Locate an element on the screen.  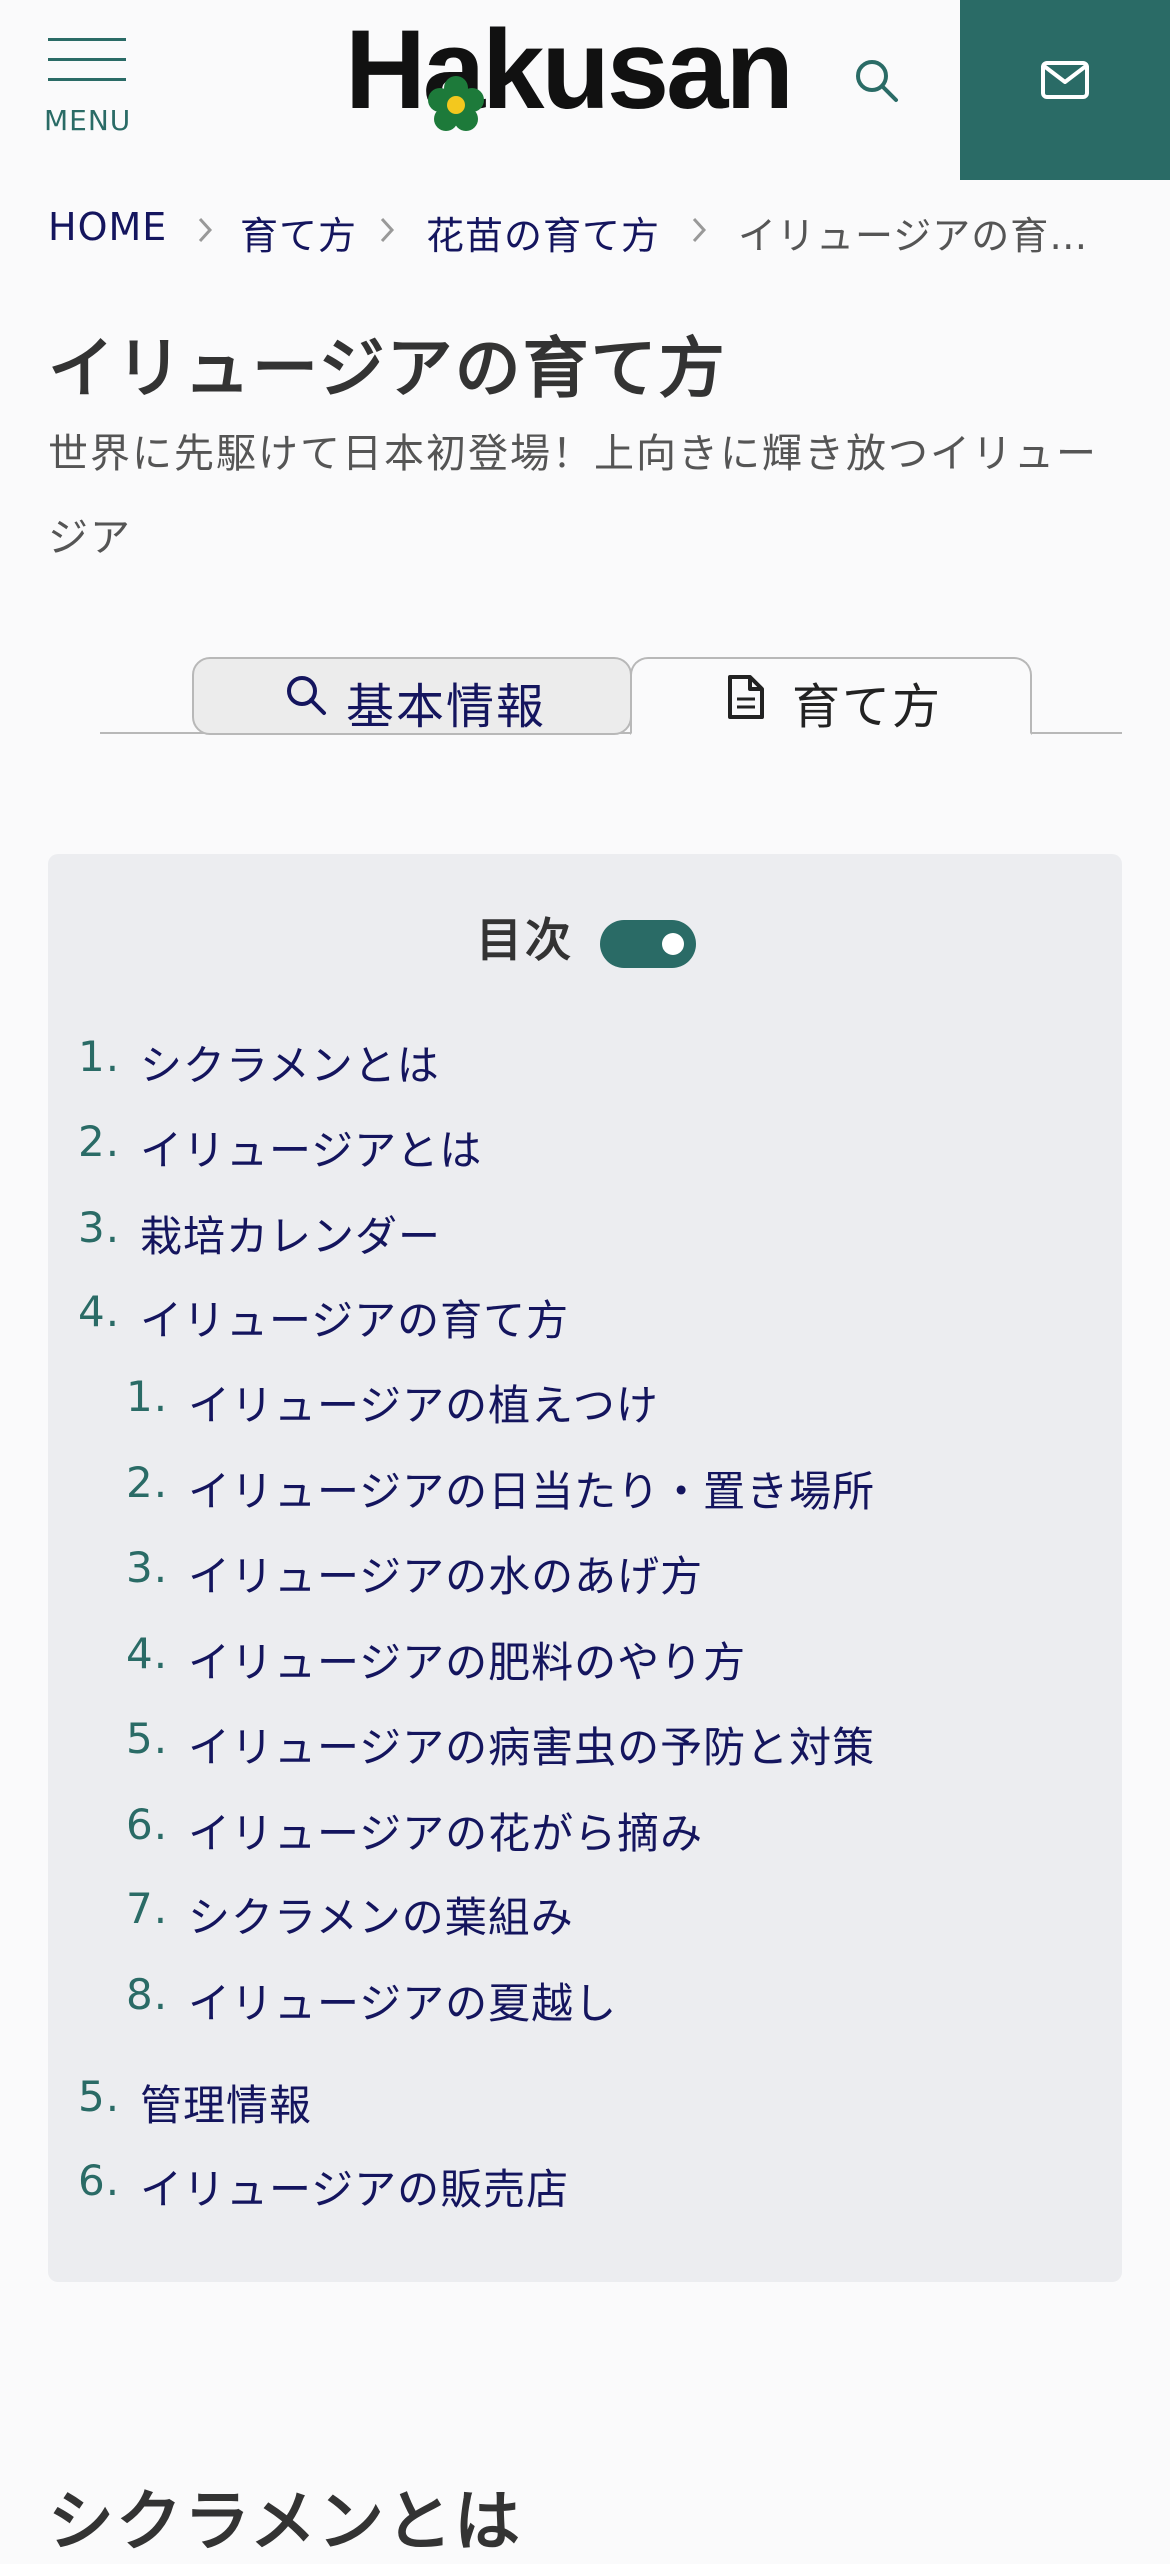
toc-item-label: イリュージアとは is located at coordinates (311, 1150).